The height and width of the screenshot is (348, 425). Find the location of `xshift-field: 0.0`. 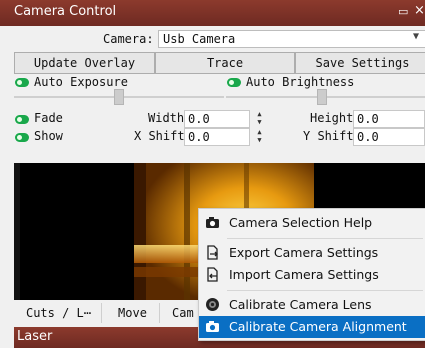

xshift-field: 0.0 is located at coordinates (217, 137).